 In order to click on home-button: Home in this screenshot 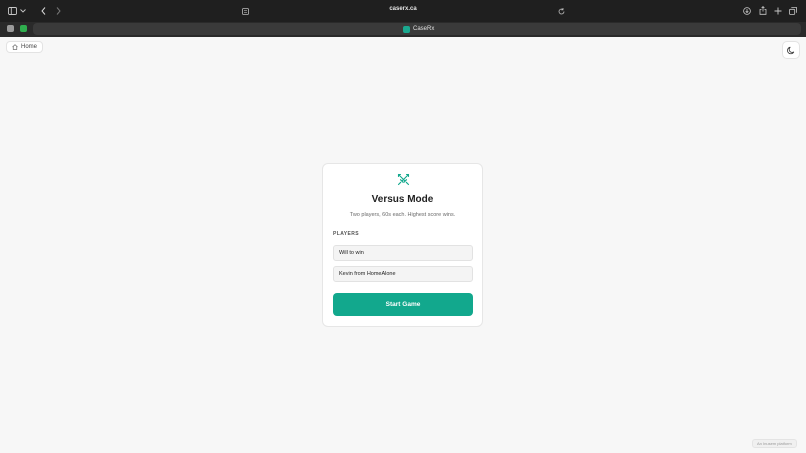, I will do `click(25, 47)`.